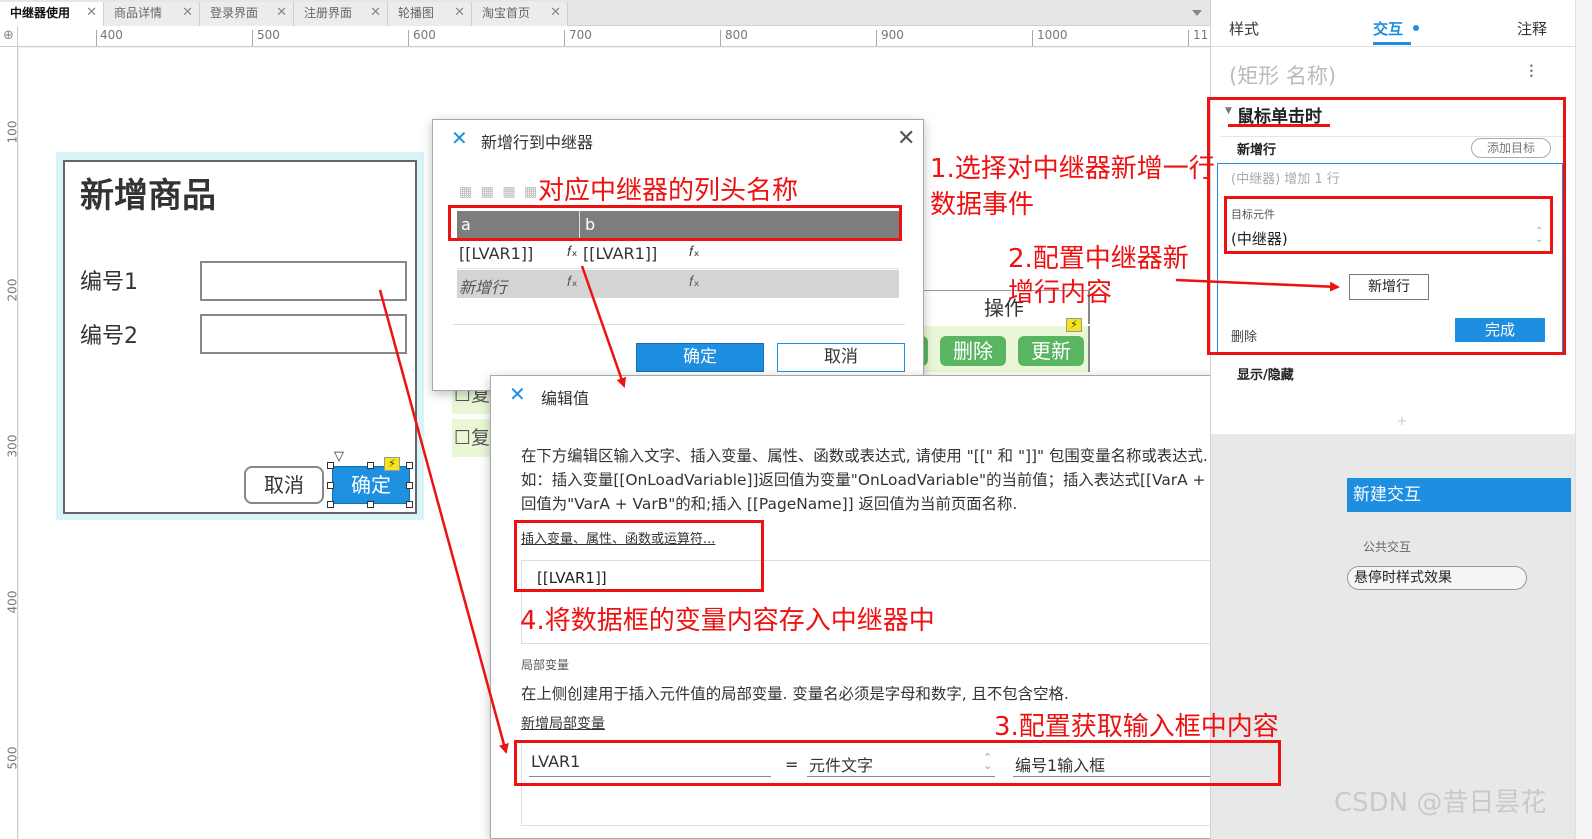  What do you see at coordinates (1257, 285) in the screenshot?
I see `arrow-to-add-row` at bounding box center [1257, 285].